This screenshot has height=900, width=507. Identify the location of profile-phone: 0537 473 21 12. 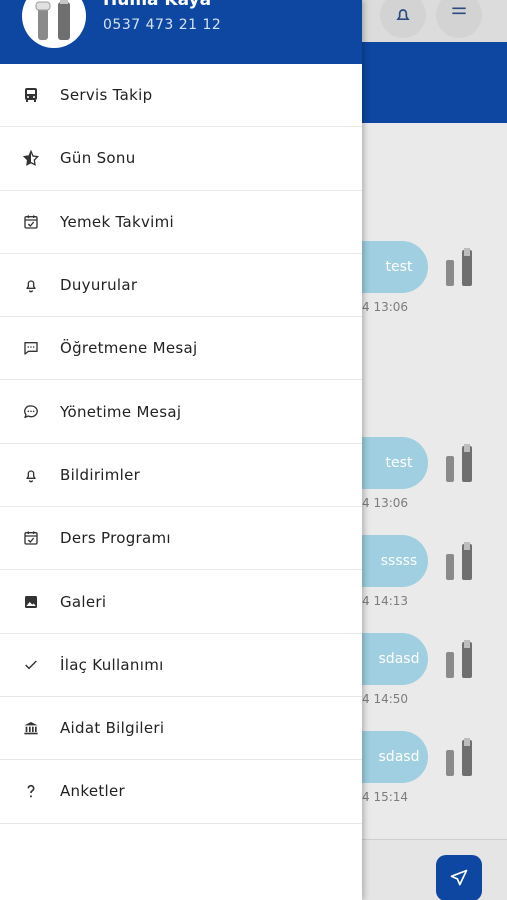
(162, 25).